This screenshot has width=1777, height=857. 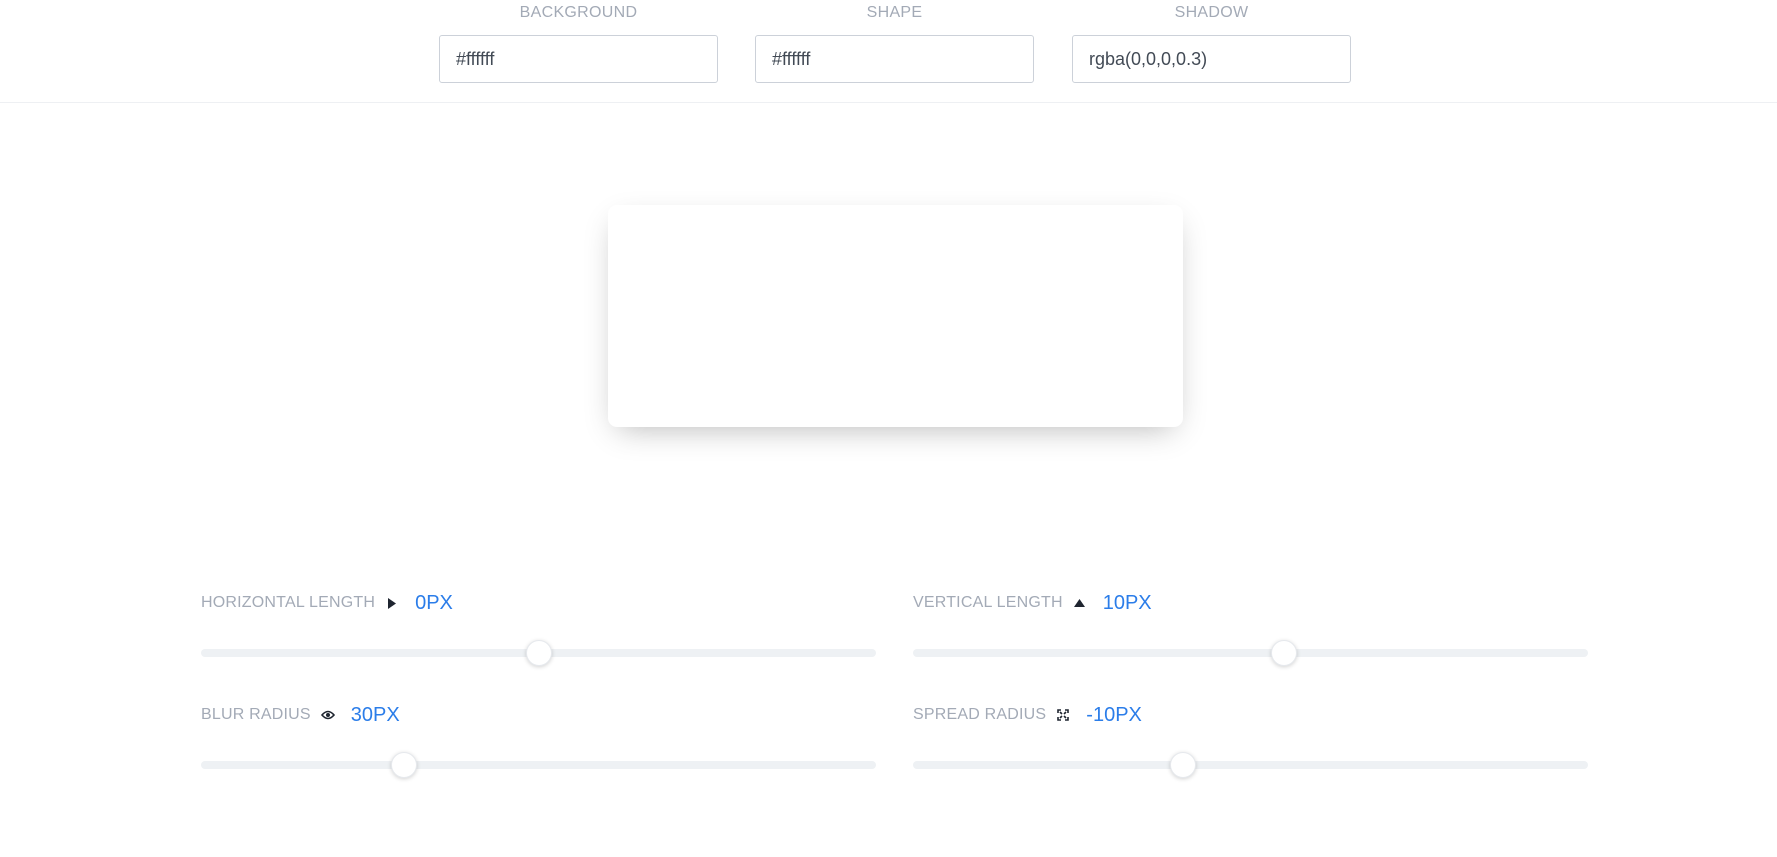 I want to click on vertical-length-label: VERTICAL LENGTH, so click(x=988, y=602).